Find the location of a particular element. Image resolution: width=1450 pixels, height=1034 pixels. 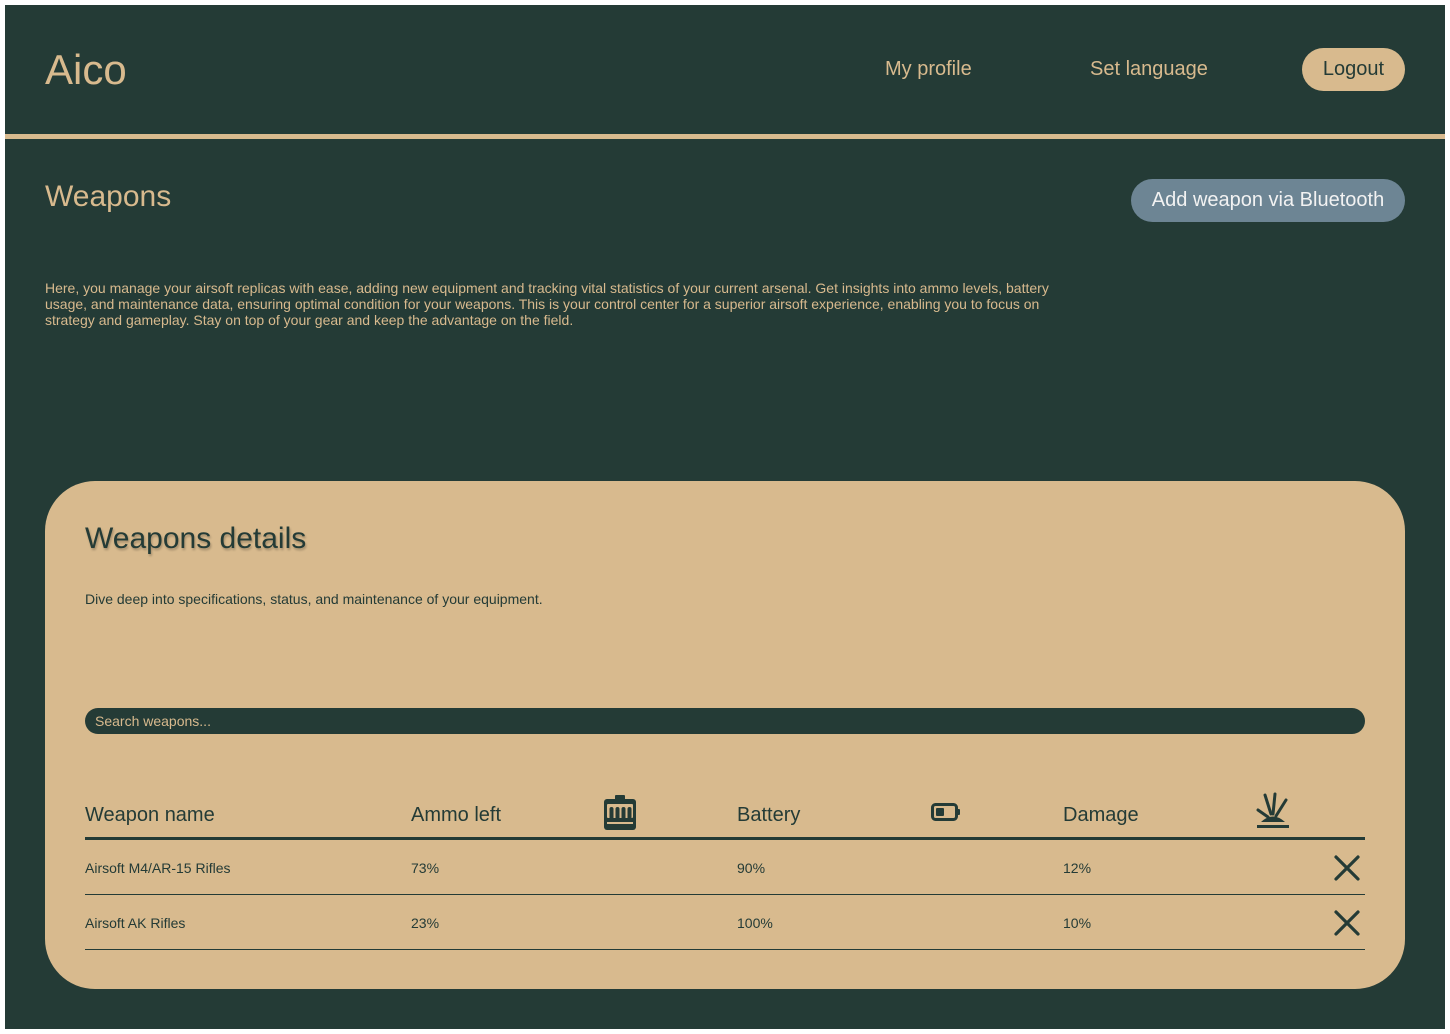

weapon-name: Airsoft M4/AR-15 Rifles is located at coordinates (158, 868).